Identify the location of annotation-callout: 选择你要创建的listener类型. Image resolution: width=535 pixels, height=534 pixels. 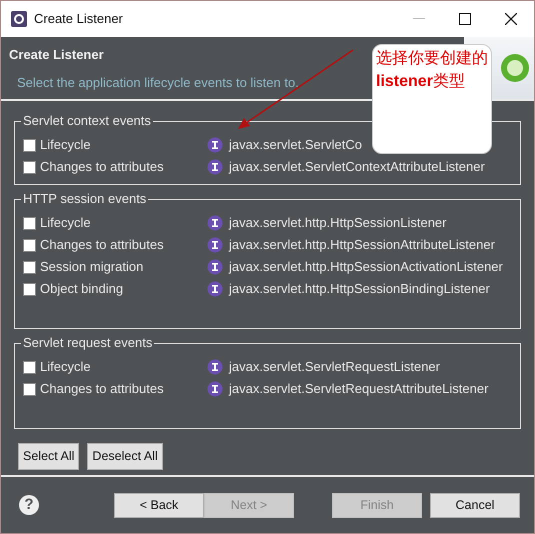
(432, 99).